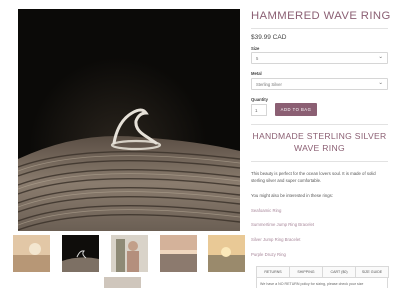 The height and width of the screenshot is (288, 400). I want to click on related-link: Purple Druzy Ring, so click(268, 254).